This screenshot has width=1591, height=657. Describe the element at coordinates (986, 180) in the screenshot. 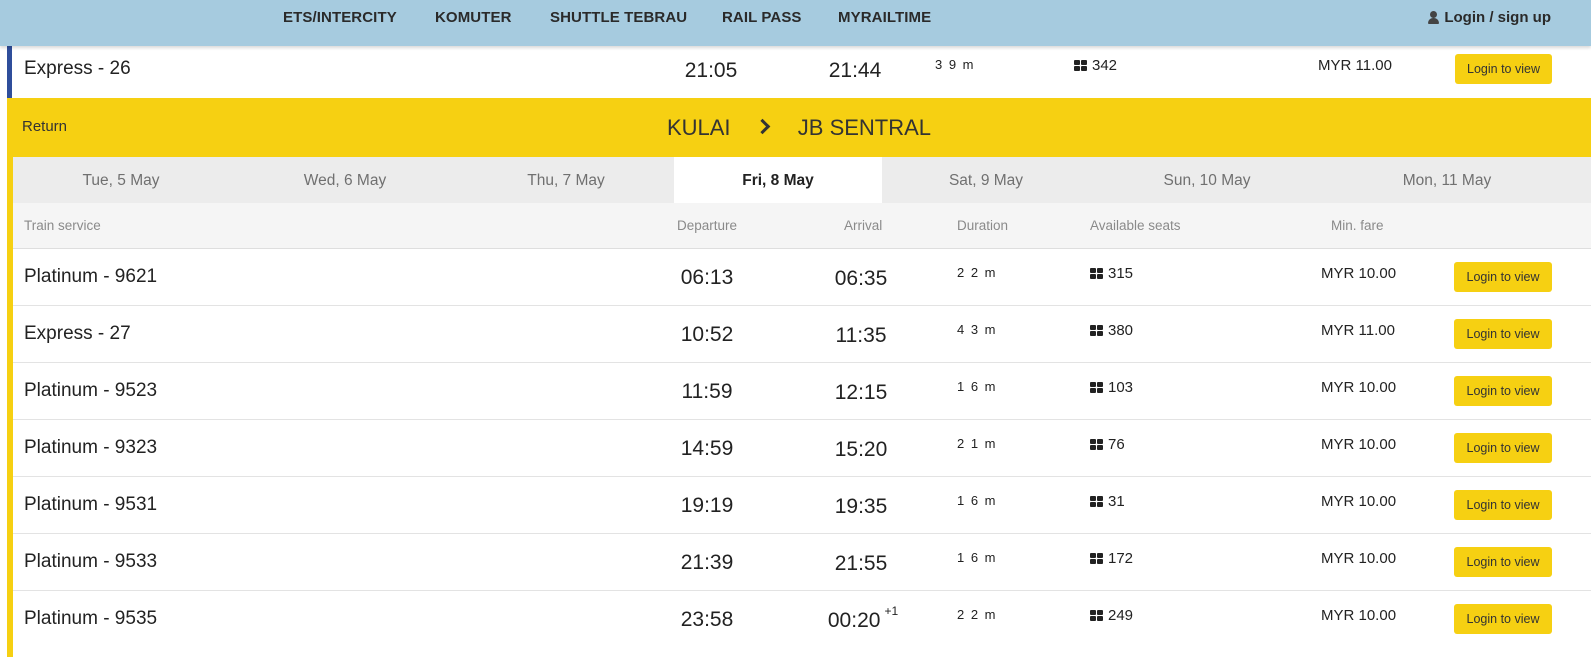

I see `date-tab-sat-9-may: Sat, 9 May` at that location.